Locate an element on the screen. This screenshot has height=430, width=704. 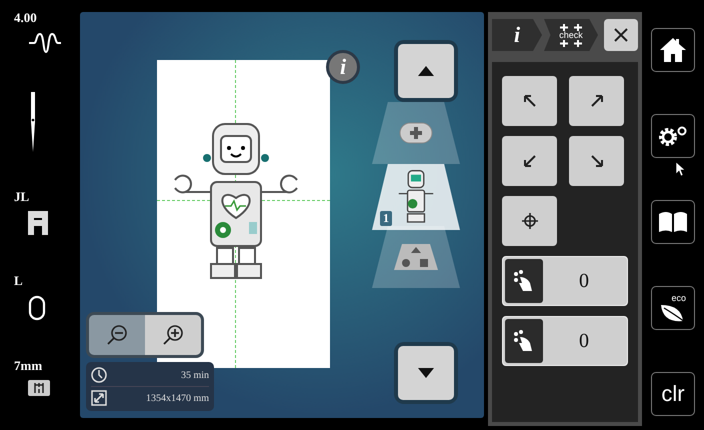
up-triangle-icon is located at coordinates (426, 71).